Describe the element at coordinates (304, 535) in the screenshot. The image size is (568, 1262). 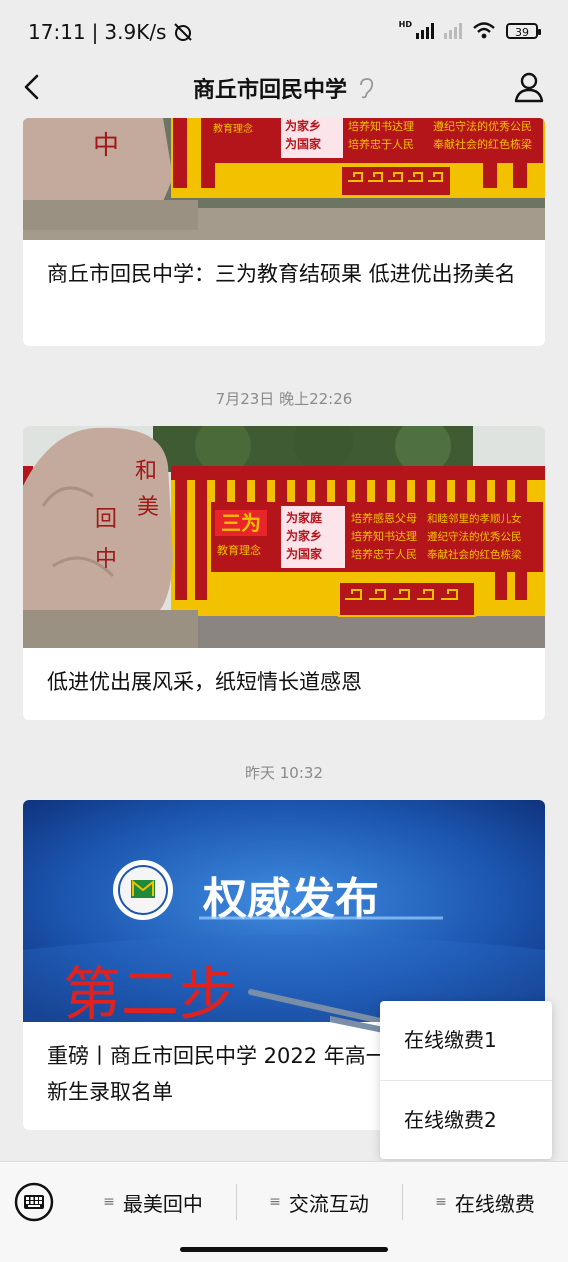
I see `img2-weijia-2: 为家乡` at that location.